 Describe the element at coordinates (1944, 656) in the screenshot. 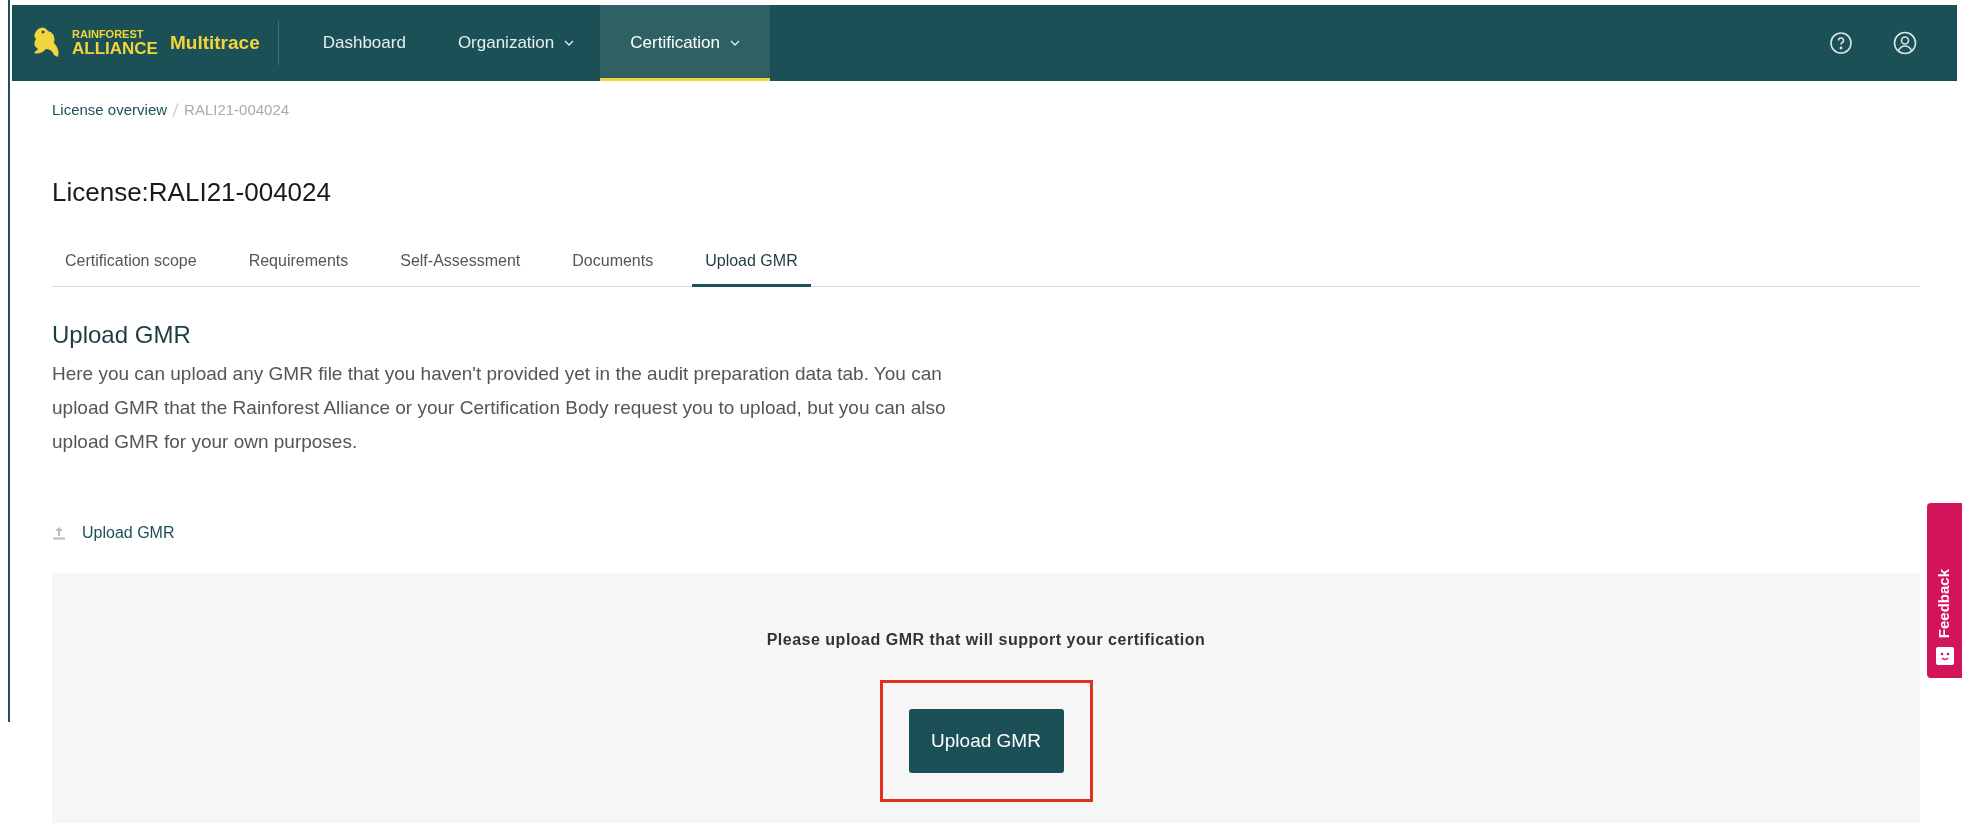

I see `smiley-icon` at that location.